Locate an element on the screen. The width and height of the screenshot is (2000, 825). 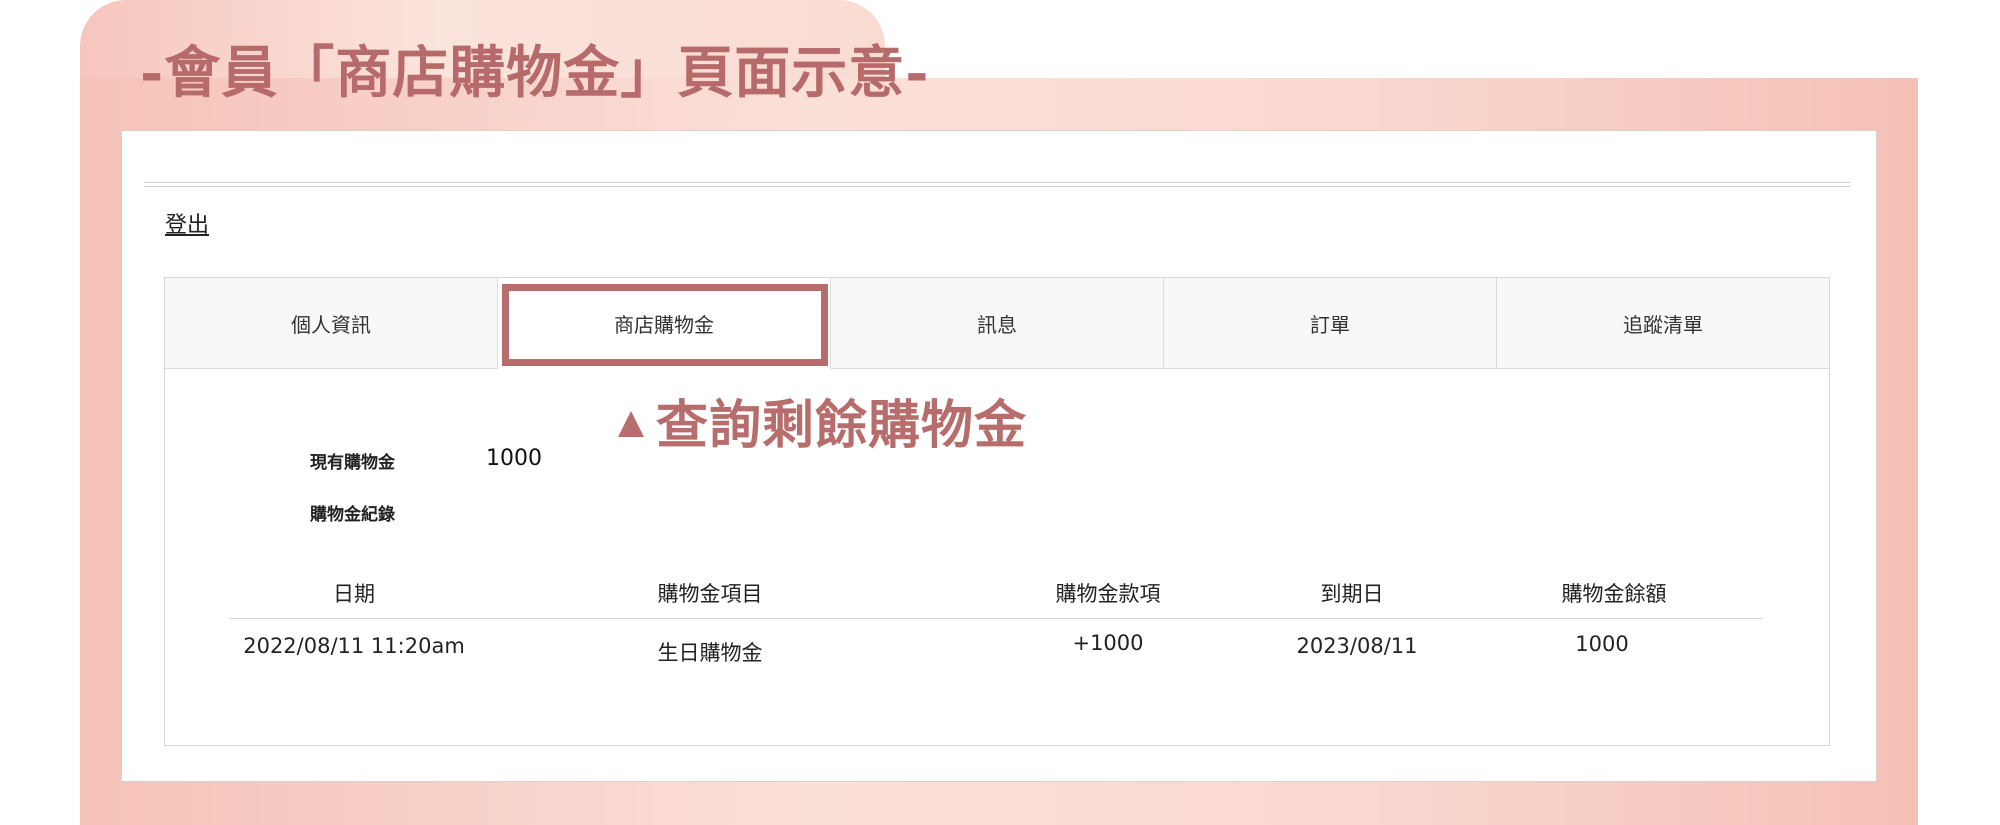
tab-watchlist: 追蹤清單 is located at coordinates (1663, 323).